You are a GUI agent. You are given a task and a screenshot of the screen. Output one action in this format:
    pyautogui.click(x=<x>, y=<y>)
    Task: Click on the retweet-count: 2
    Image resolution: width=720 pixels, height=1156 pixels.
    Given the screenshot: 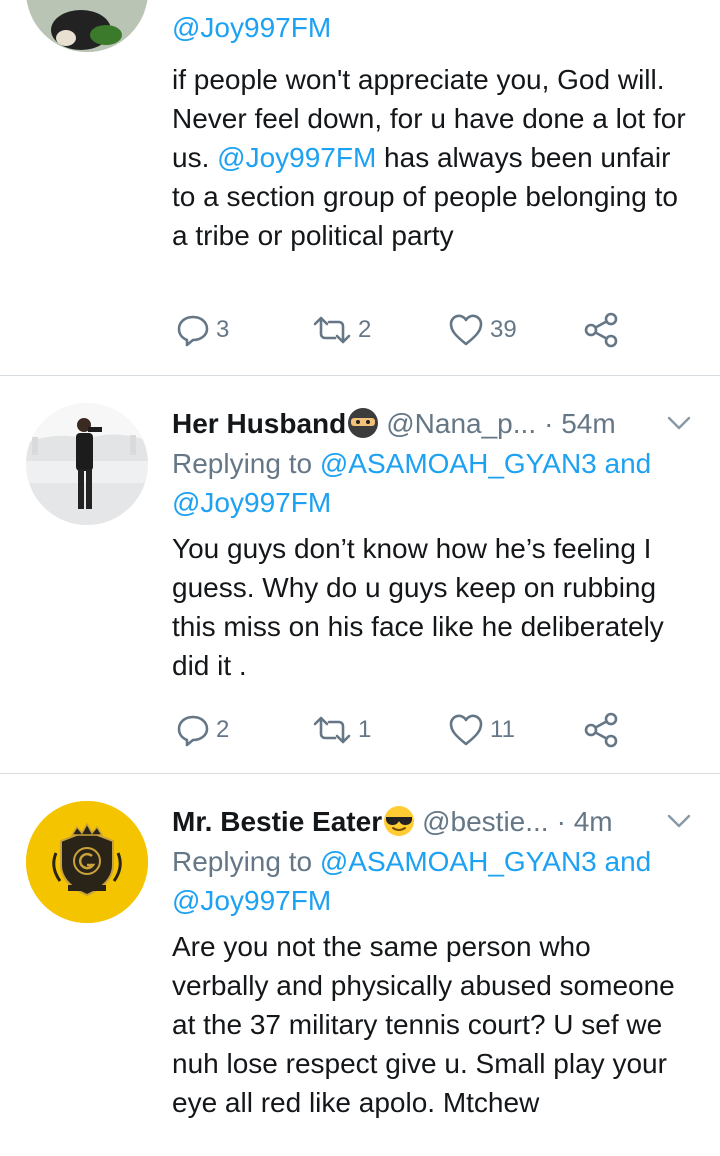 What is the action you would take?
    pyautogui.click(x=365, y=329)
    